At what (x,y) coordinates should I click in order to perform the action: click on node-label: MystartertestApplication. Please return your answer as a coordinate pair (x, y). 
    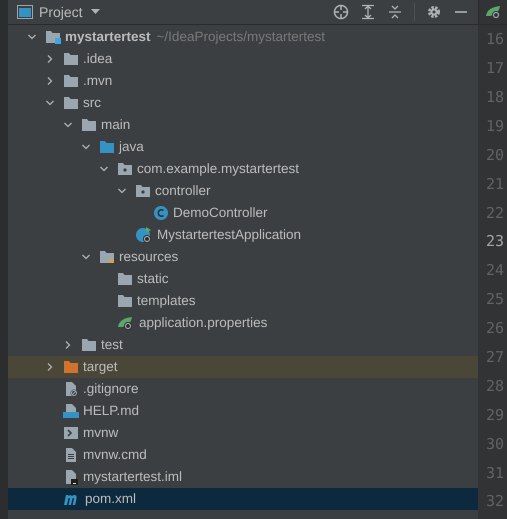
    Looking at the image, I should click on (229, 235).